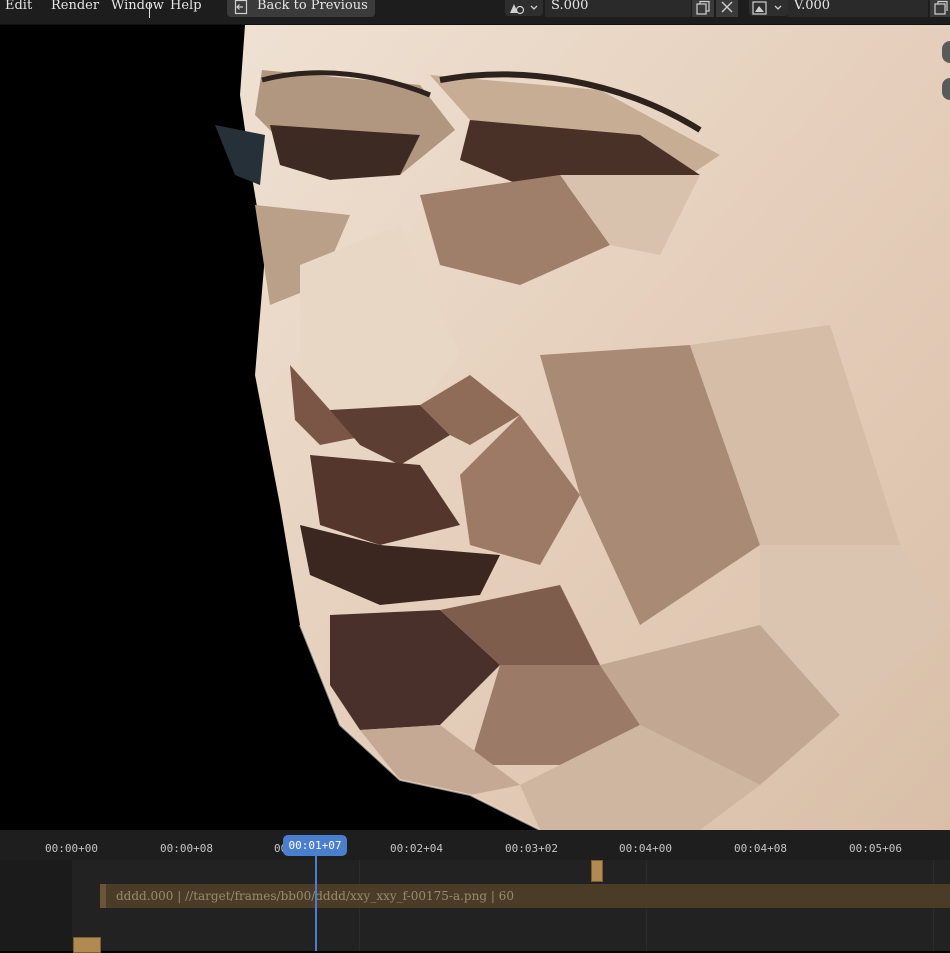  I want to click on back-to-previous-label: Back to Previous, so click(312, 6).